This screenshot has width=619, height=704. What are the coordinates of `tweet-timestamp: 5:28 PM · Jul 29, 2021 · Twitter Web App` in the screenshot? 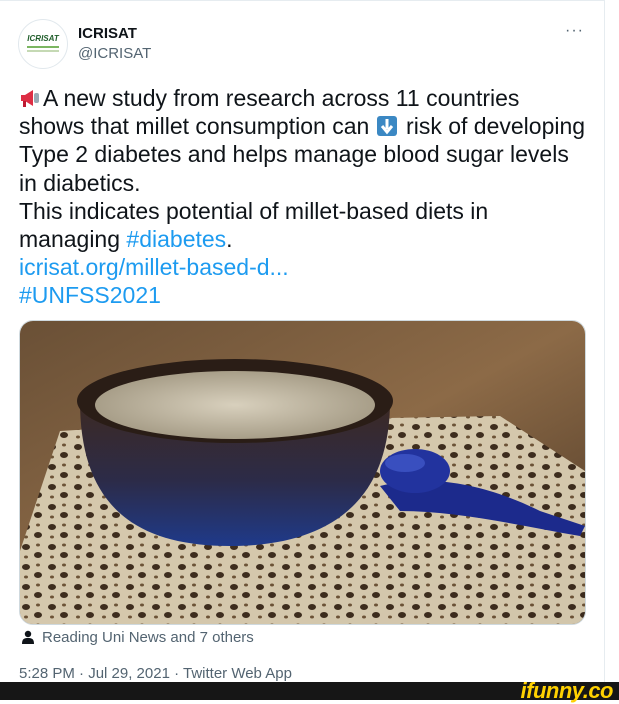 It's located at (155, 673).